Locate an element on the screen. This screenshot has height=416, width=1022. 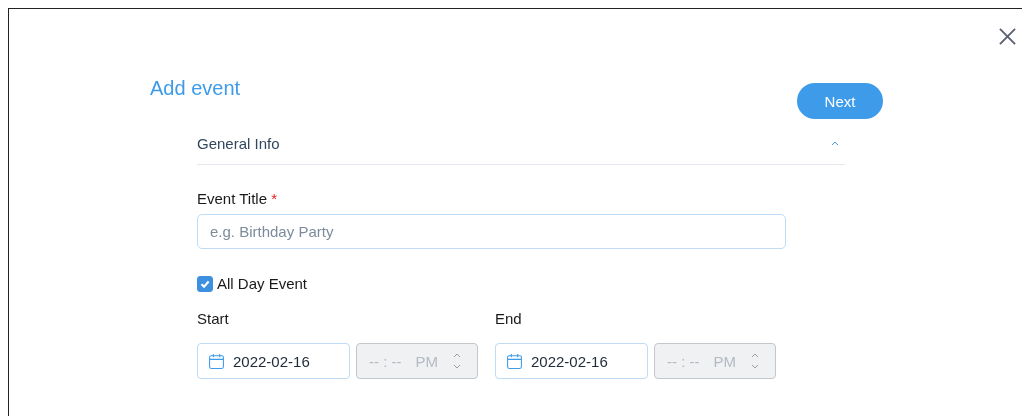
chevron-icon is located at coordinates (835, 143).